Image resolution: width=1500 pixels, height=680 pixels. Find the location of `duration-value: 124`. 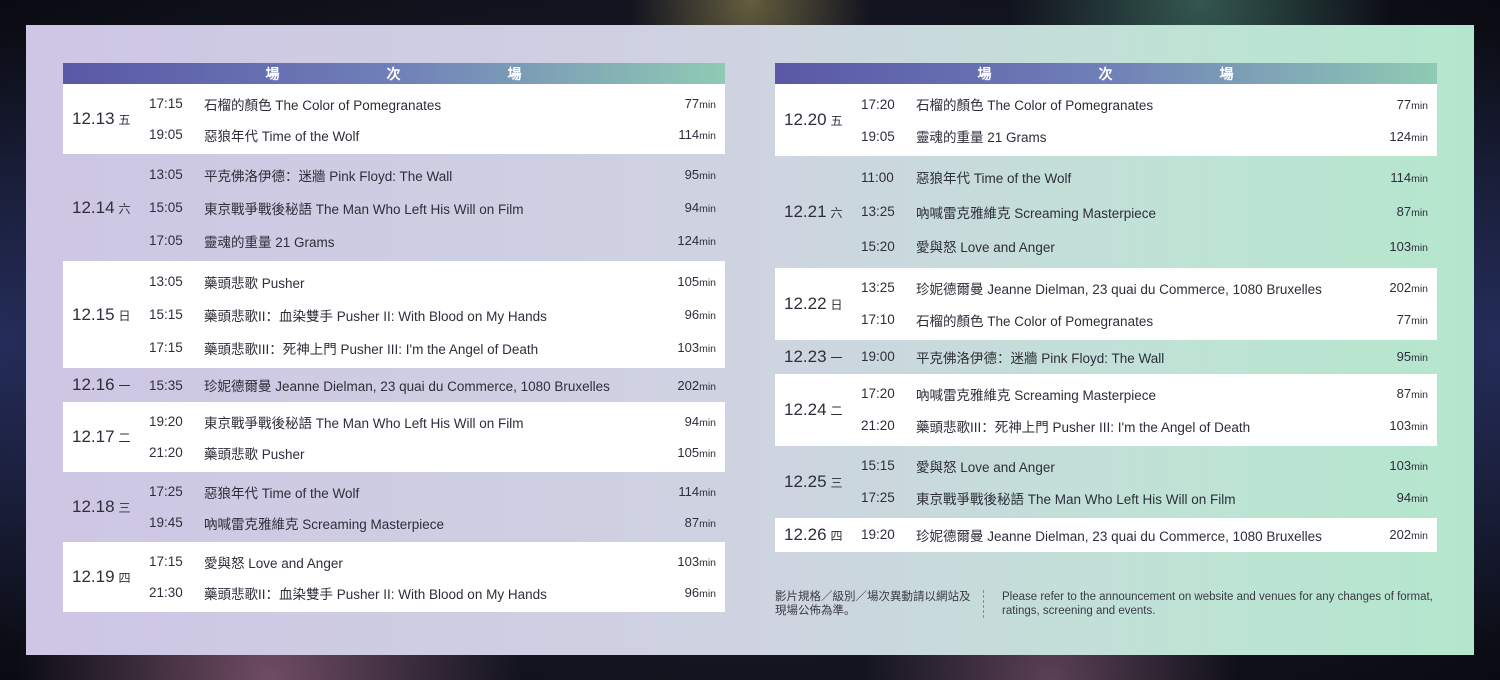

duration-value: 124 is located at coordinates (688, 240).